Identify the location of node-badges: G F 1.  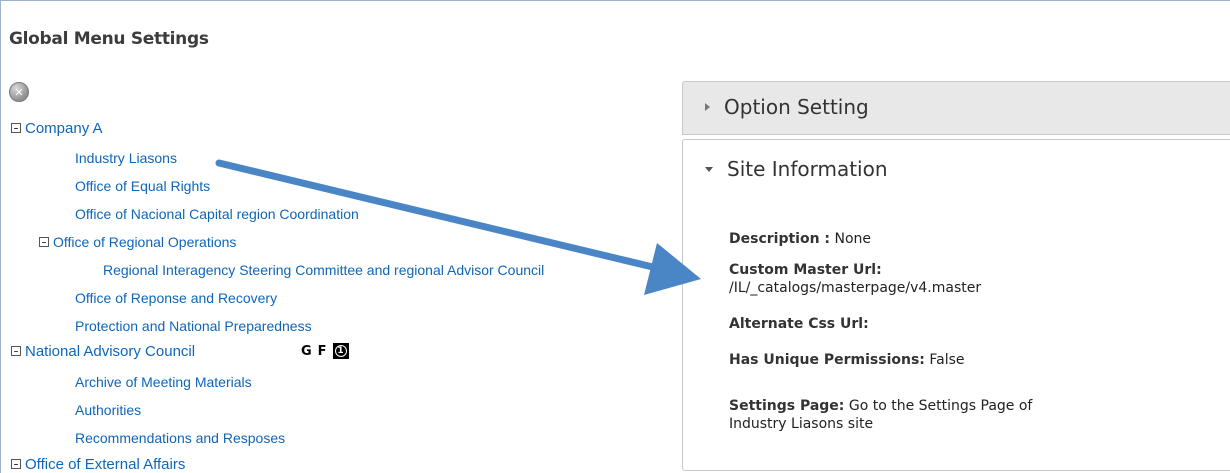
(325, 351).